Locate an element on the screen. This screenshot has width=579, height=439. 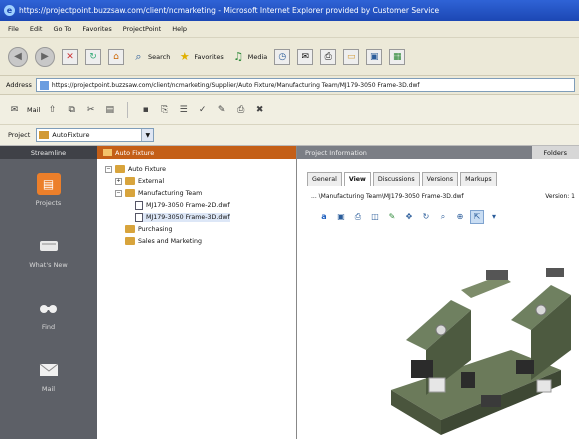
properties-icon: ☰ is located at coordinates (183, 109).